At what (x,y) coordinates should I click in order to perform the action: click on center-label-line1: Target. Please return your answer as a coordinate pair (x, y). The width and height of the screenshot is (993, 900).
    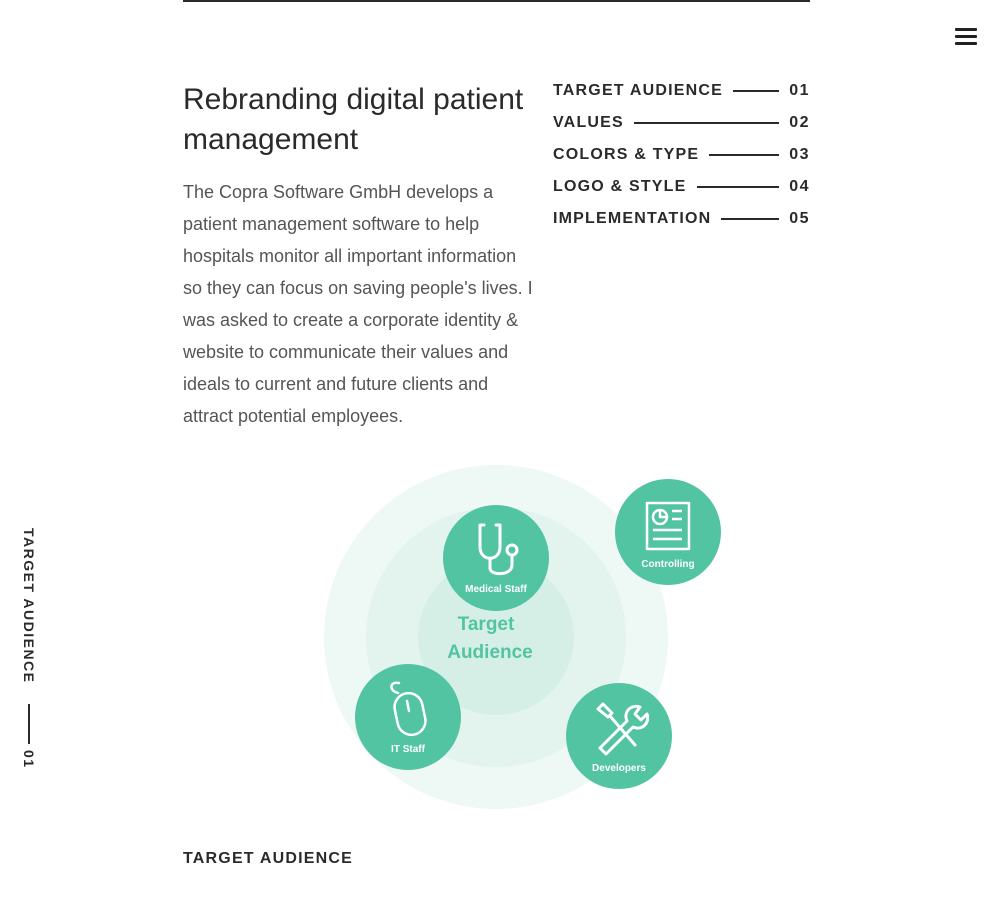
    Looking at the image, I should click on (486, 624).